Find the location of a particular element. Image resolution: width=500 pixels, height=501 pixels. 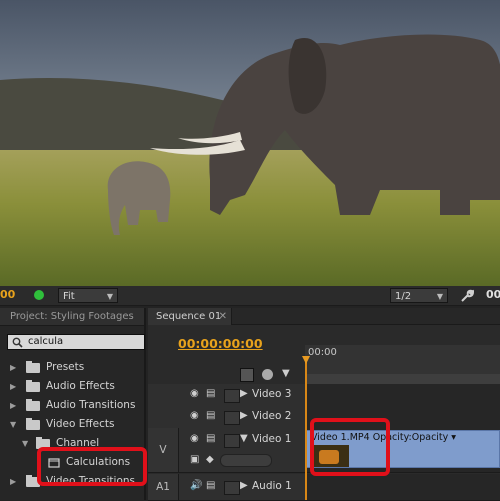

ruler-label: 00:00 is located at coordinates (322, 352).